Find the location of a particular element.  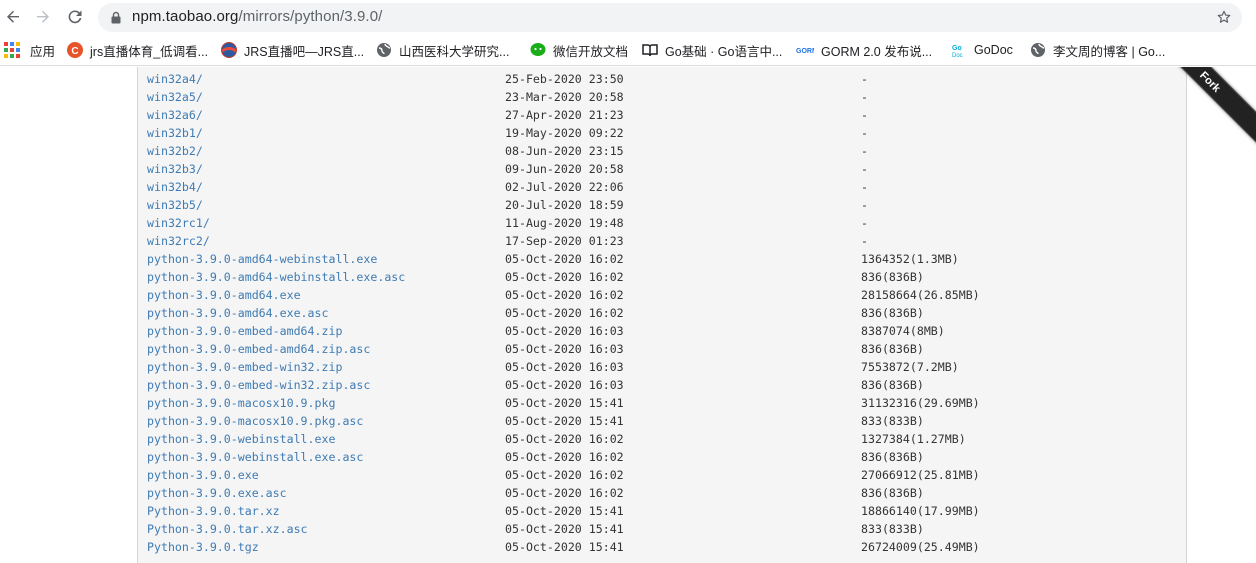

file-link: python-3.9.0-macosx10.9.pkg is located at coordinates (241, 403).